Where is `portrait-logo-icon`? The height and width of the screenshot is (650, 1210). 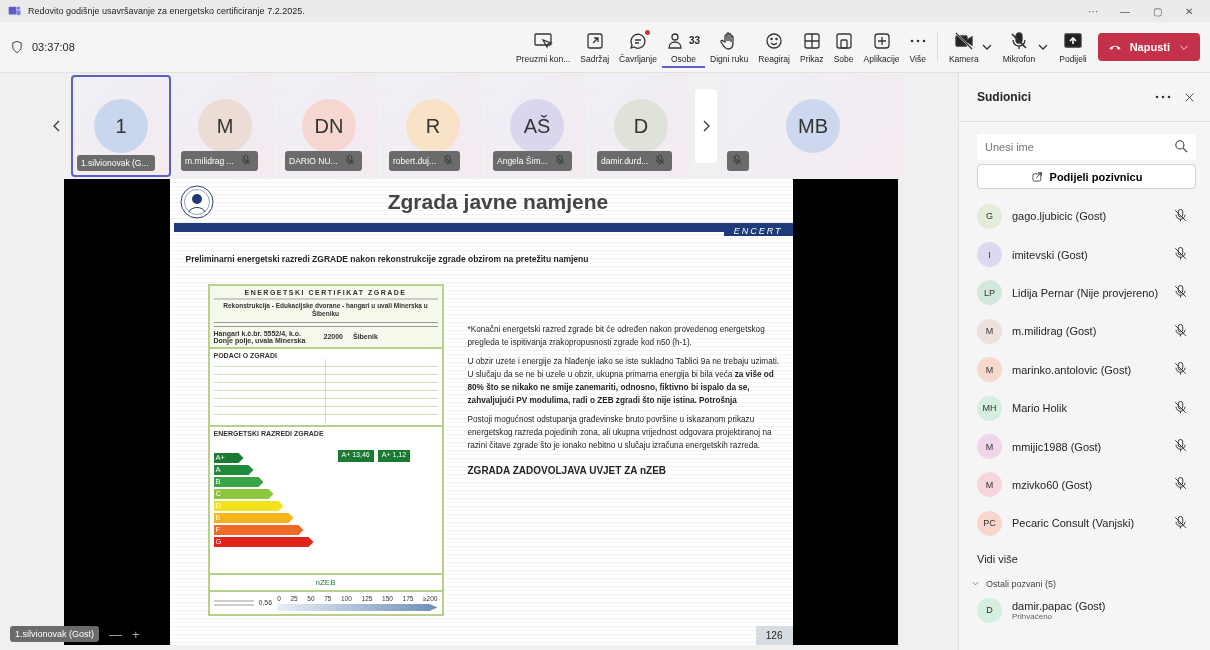 portrait-logo-icon is located at coordinates (196, 202).